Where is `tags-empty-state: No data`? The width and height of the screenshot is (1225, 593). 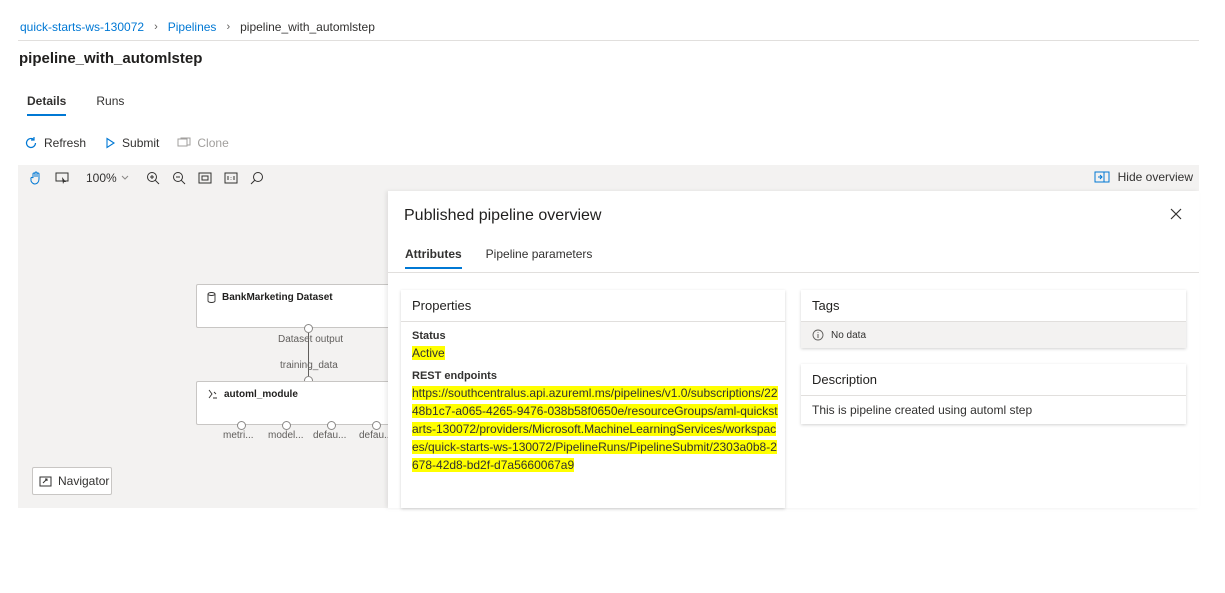 tags-empty-state: No data is located at coordinates (993, 335).